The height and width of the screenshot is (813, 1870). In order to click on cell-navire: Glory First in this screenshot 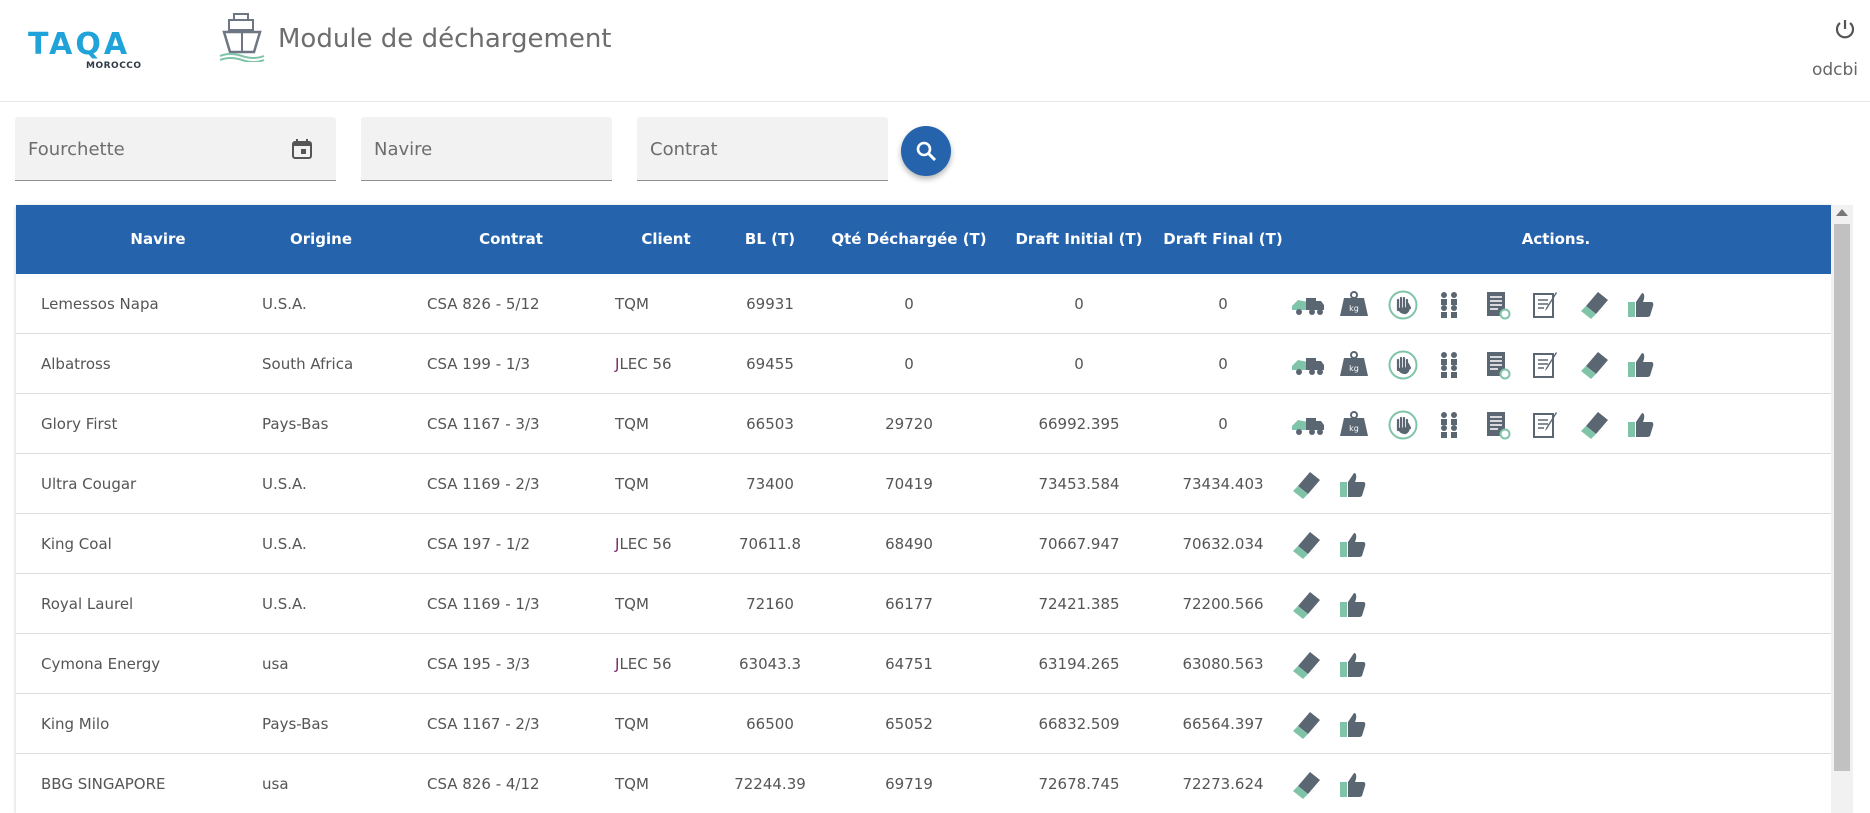, I will do `click(79, 424)`.